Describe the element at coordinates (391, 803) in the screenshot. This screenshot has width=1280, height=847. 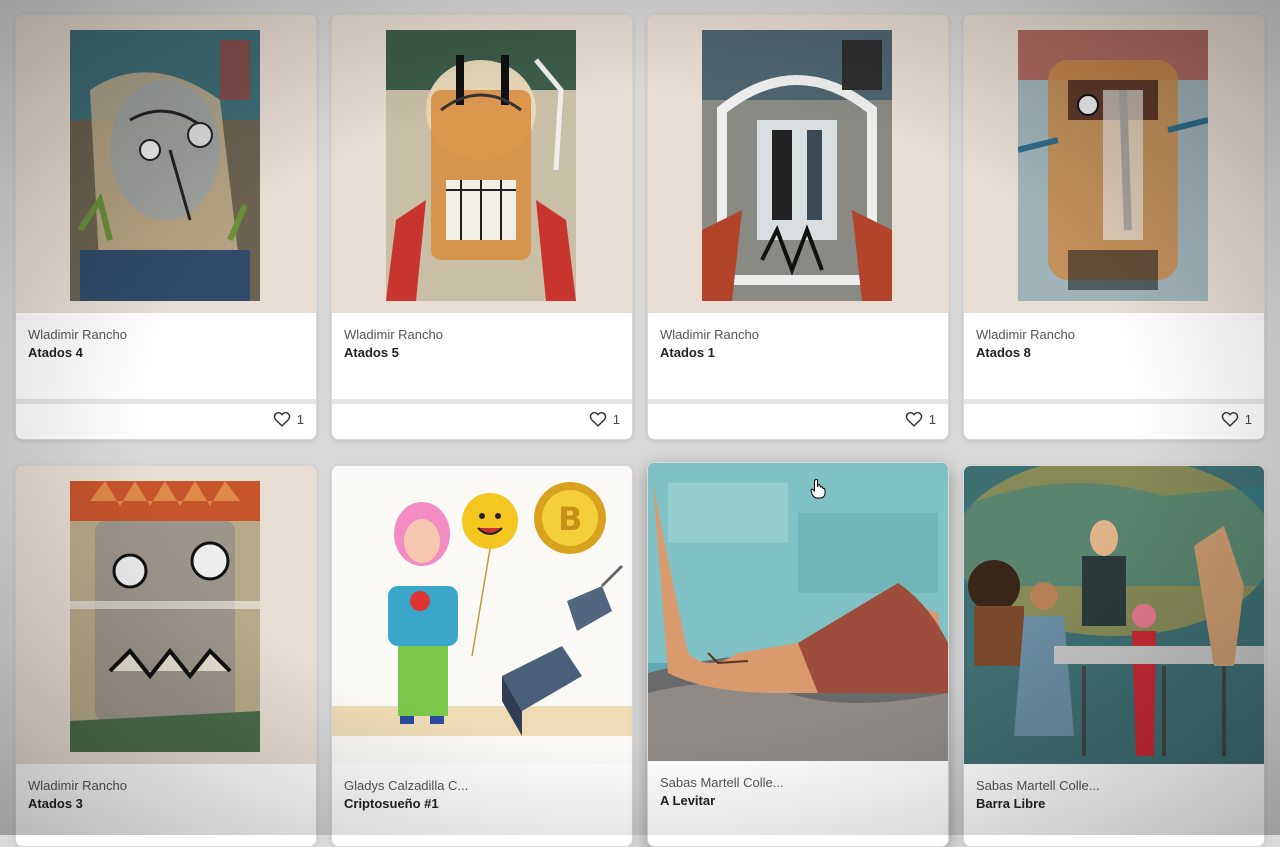
I see `artwork-title: Criptosueño #1` at that location.